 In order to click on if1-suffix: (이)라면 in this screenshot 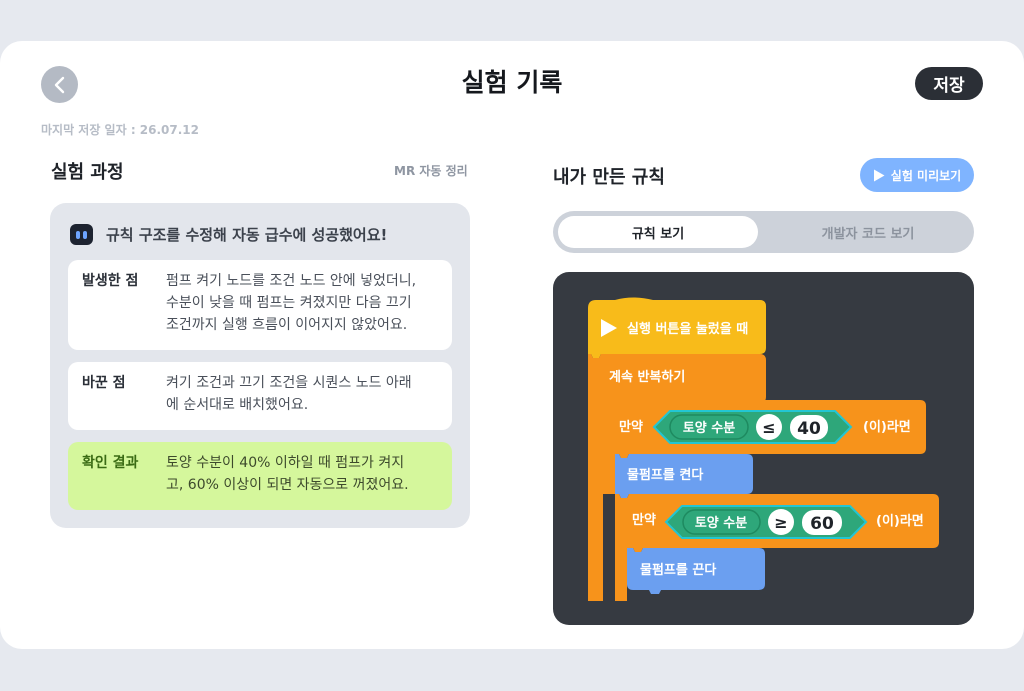, I will do `click(887, 427)`.